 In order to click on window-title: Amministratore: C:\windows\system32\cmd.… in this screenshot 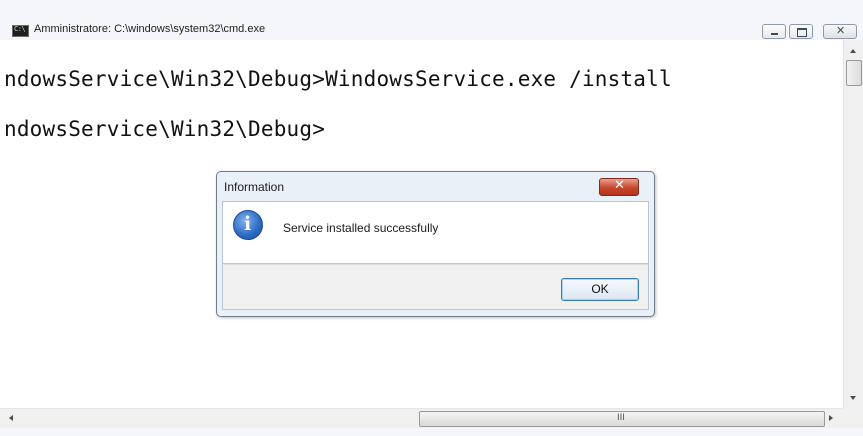, I will do `click(150, 29)`.